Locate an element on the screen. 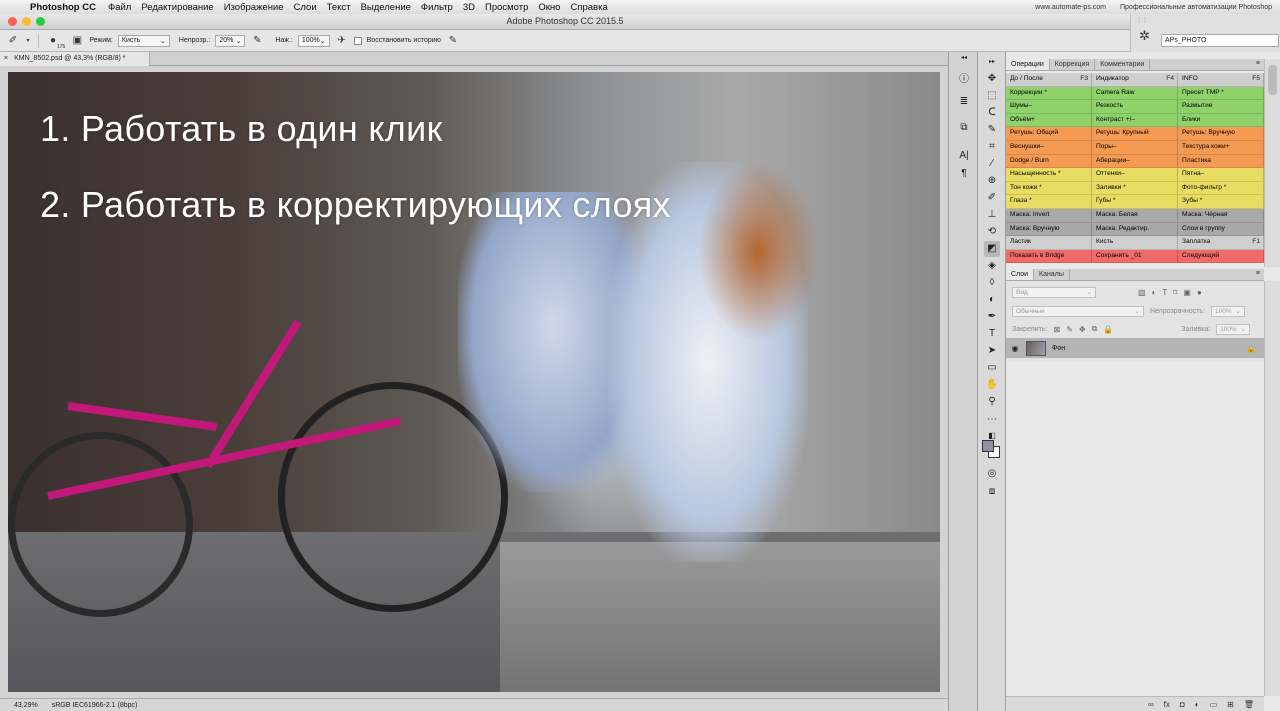 This screenshot has height=711, width=1280. lock-transparency-icon: ⊠ is located at coordinates (1056, 329).